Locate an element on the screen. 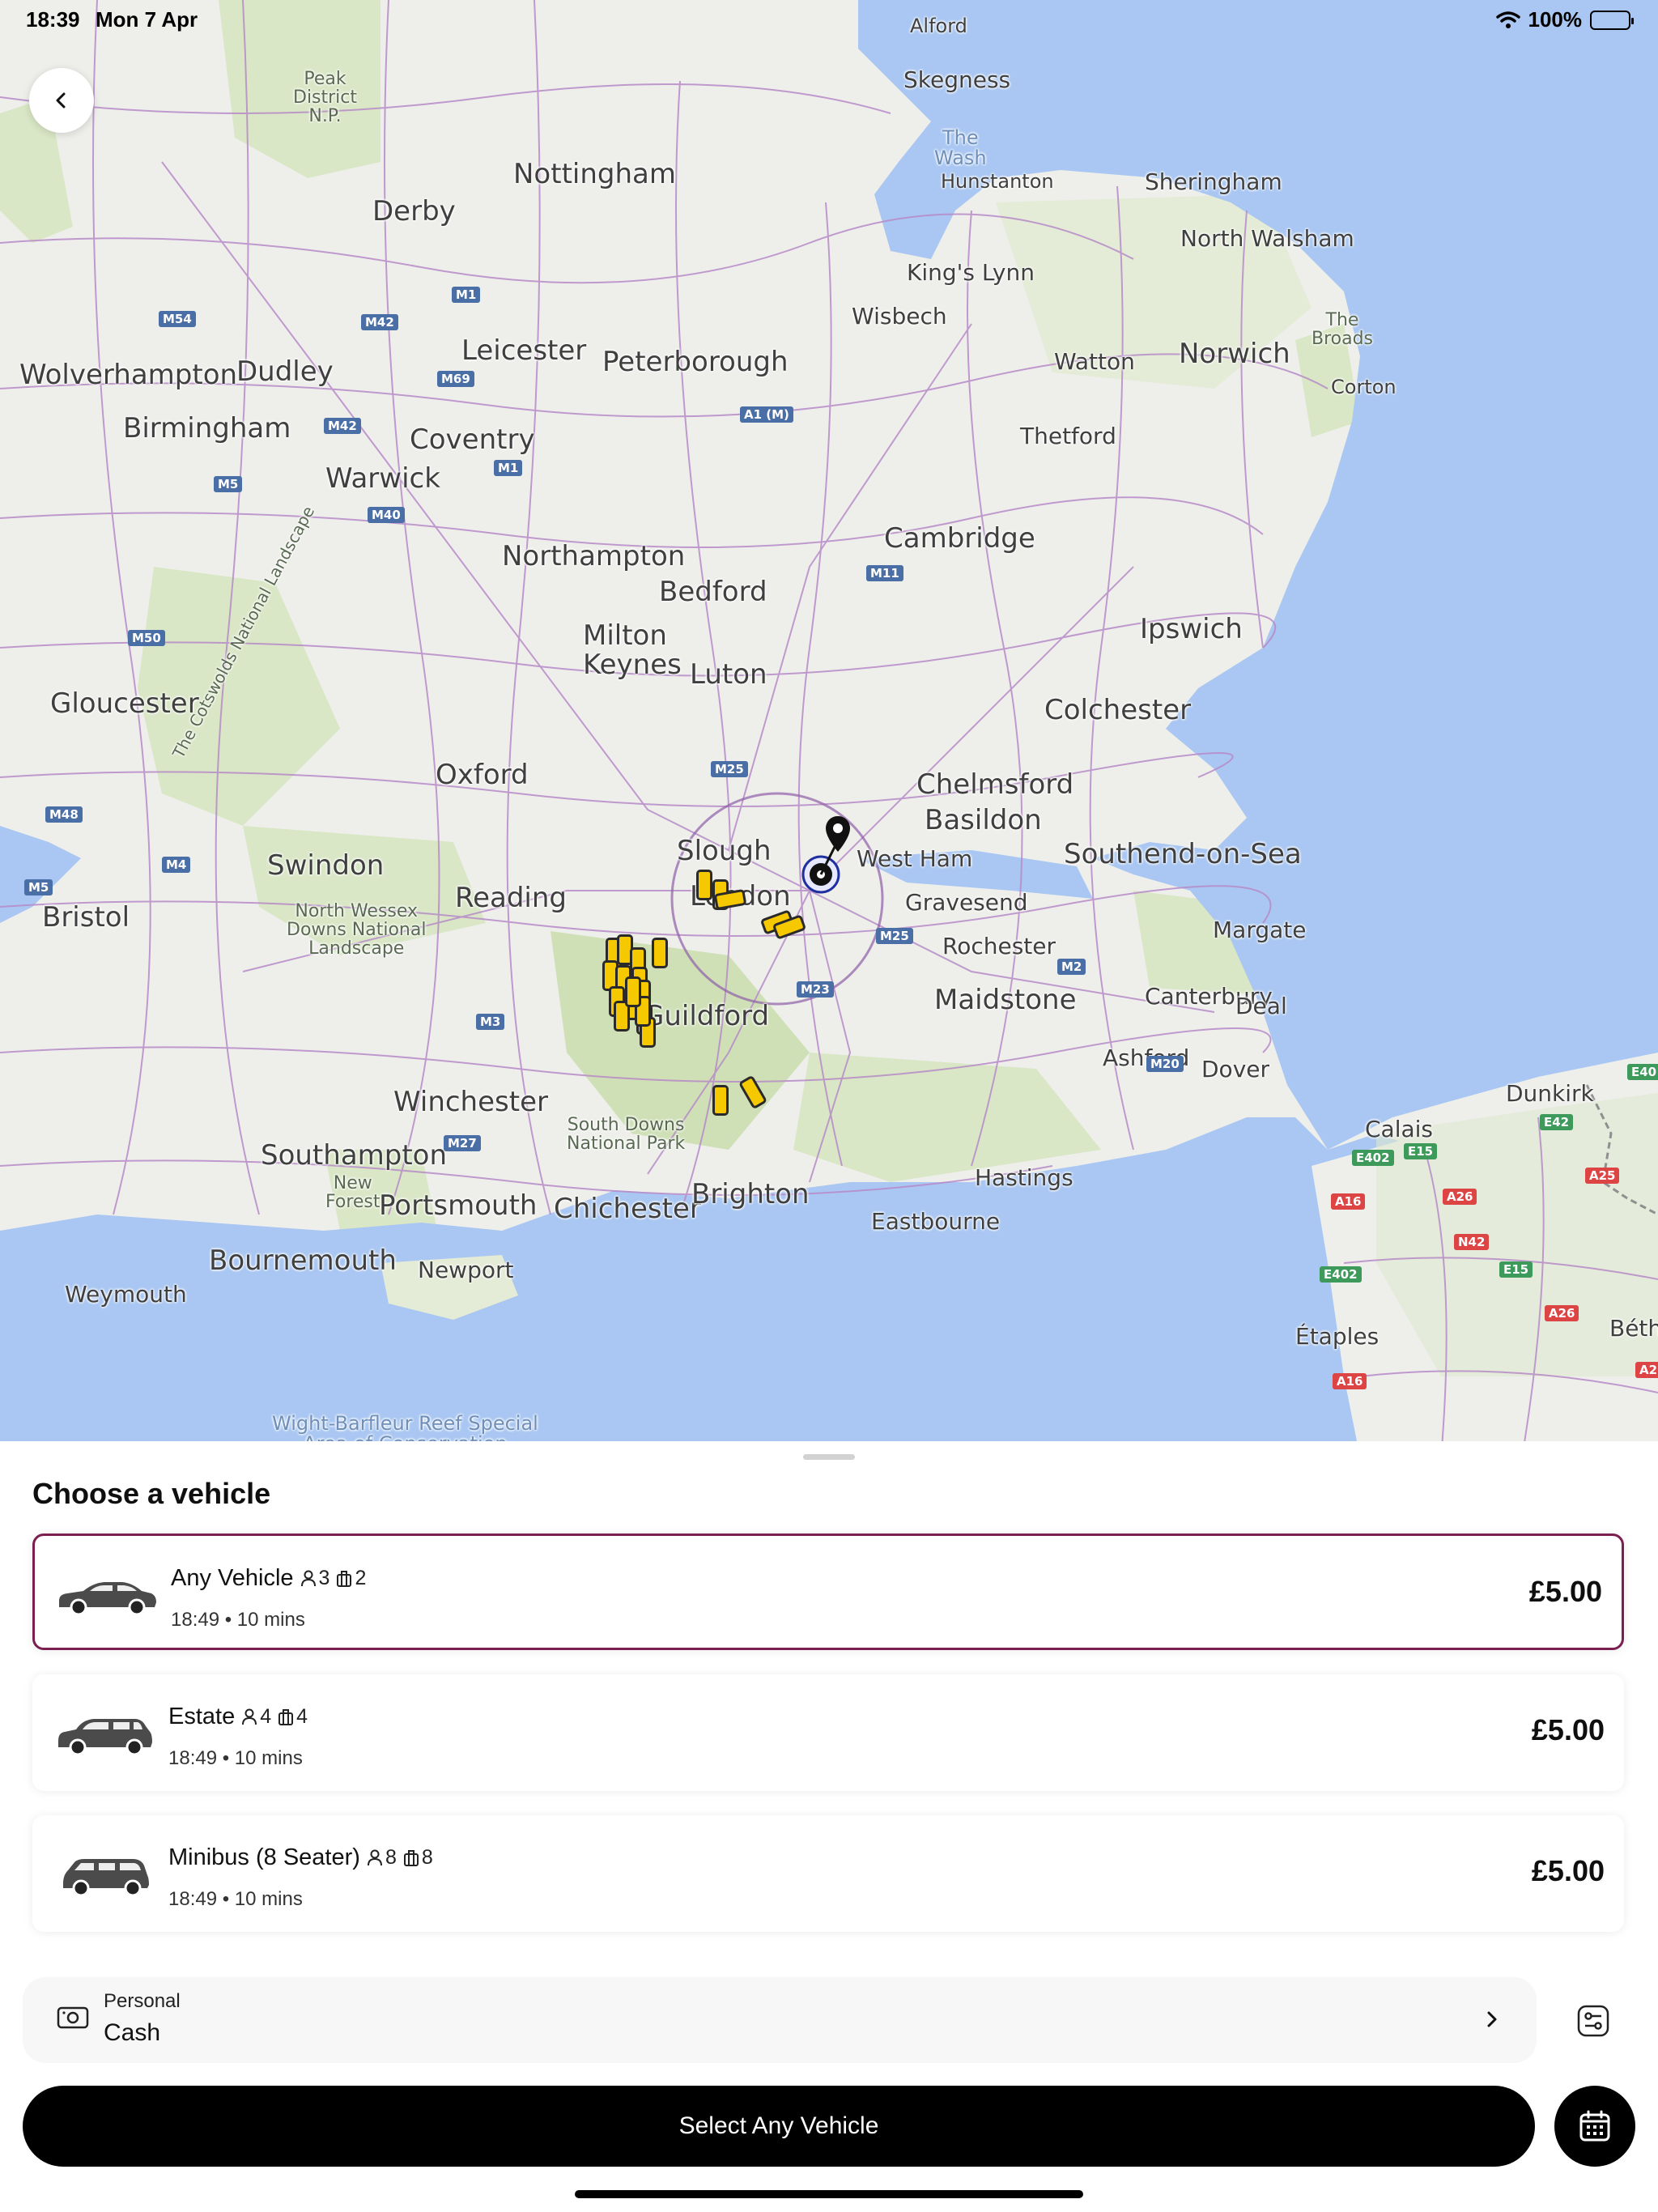 This screenshot has width=1658, height=2212. map-label: Margate is located at coordinates (1260, 930).